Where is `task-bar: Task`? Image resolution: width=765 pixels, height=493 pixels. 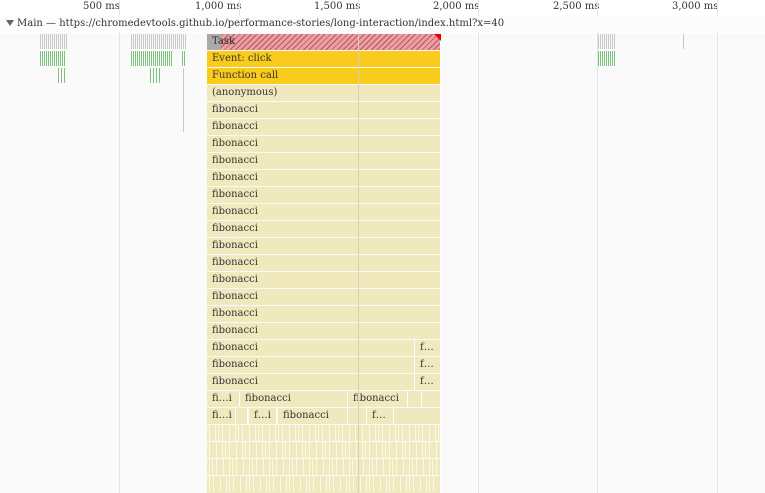
task-bar: Task is located at coordinates (324, 42).